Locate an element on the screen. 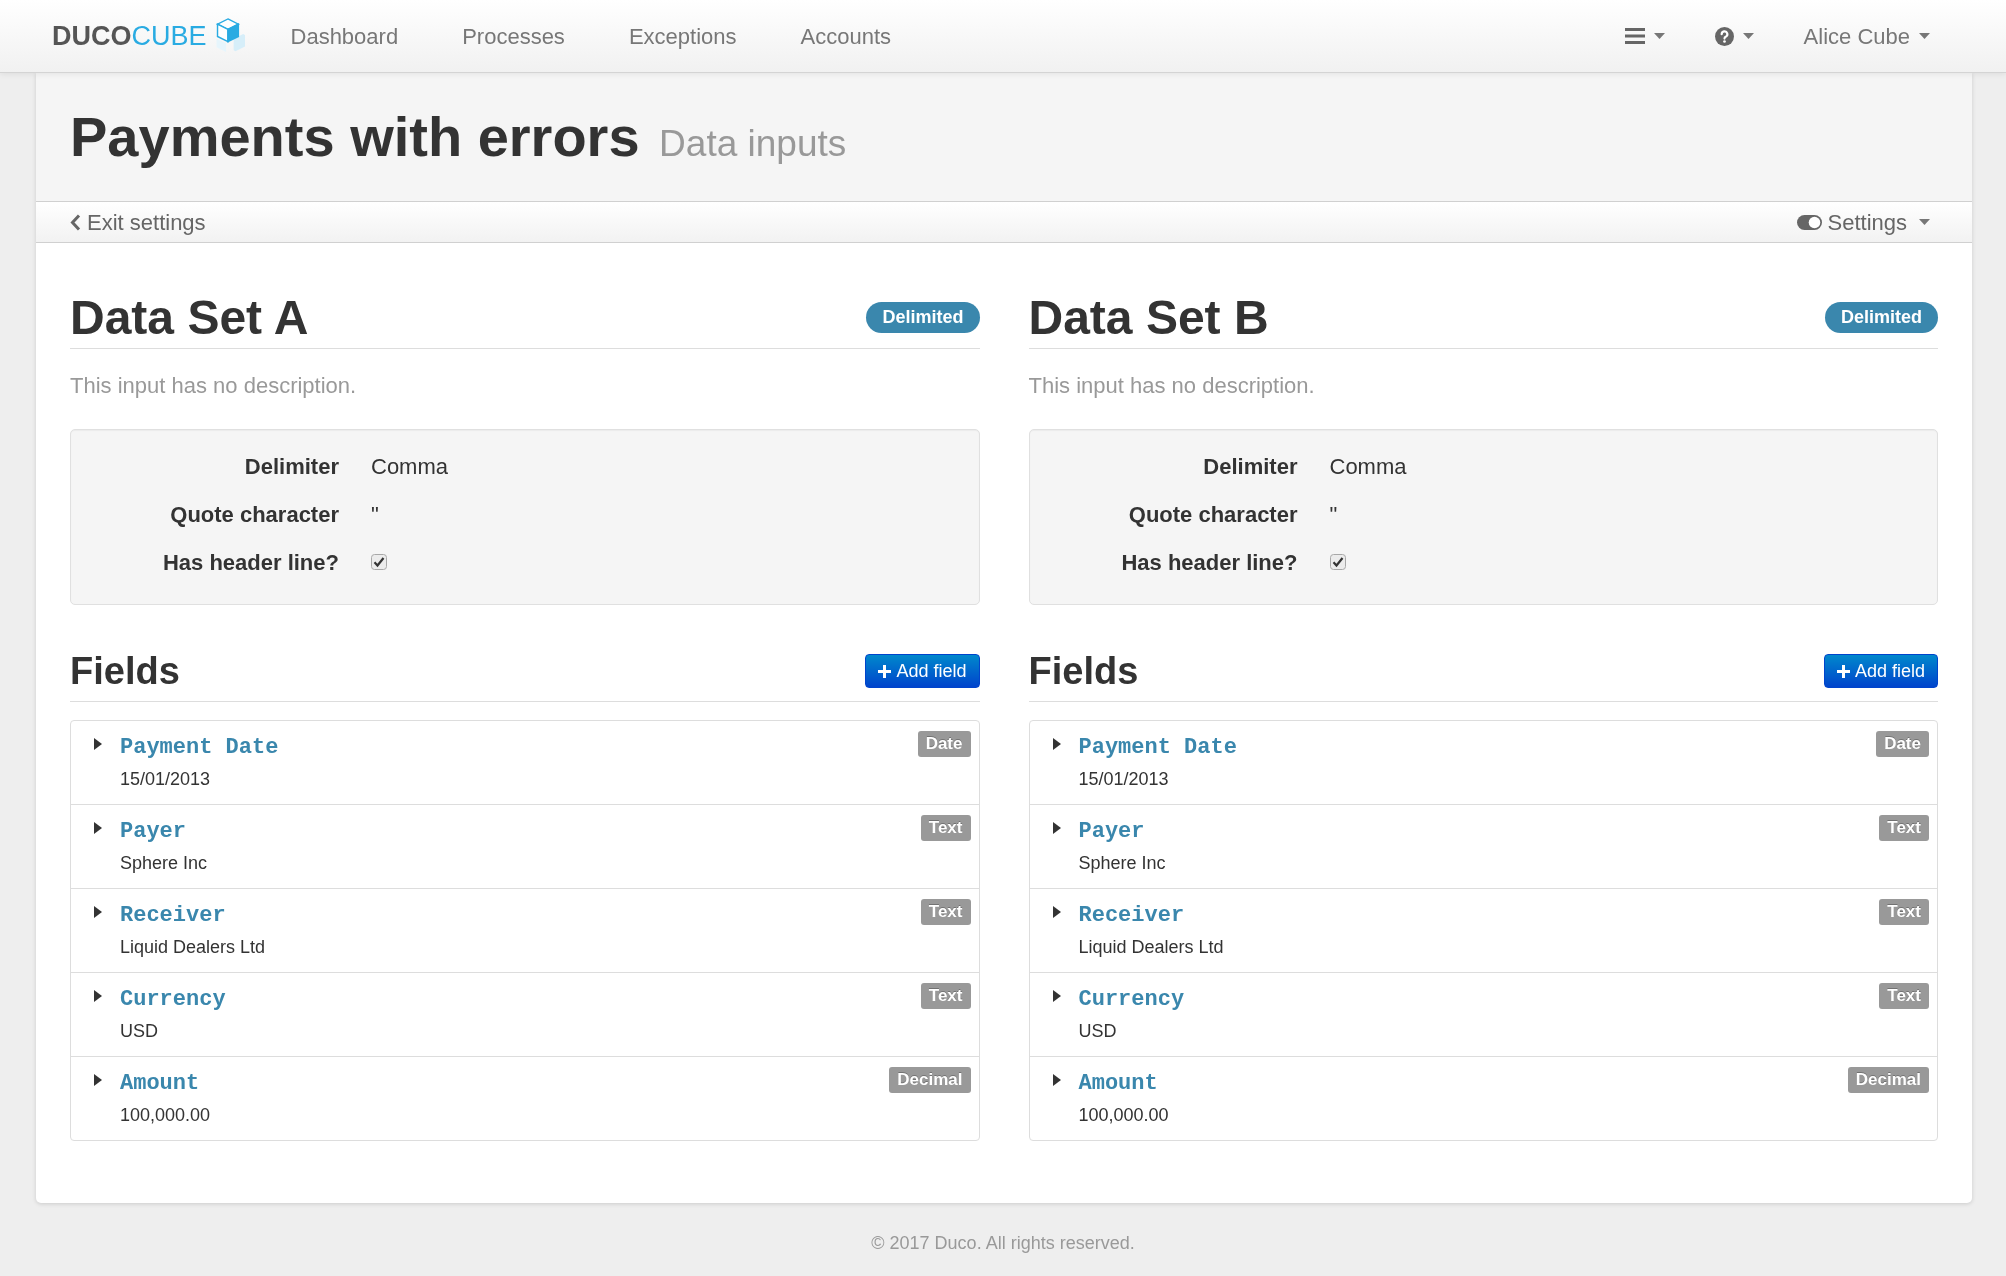 This screenshot has width=2006, height=1276. section-title: Data Set B is located at coordinates (1148, 317).